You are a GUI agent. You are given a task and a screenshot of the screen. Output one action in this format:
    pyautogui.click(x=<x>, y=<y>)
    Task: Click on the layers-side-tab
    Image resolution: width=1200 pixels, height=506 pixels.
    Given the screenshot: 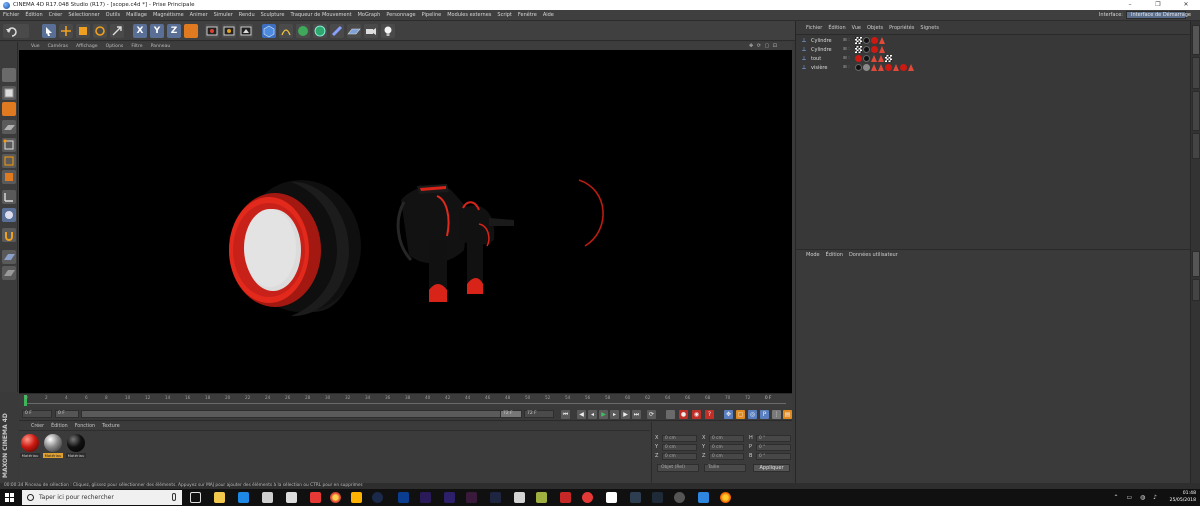 What is the action you would take?
    pyautogui.click(x=1196, y=146)
    